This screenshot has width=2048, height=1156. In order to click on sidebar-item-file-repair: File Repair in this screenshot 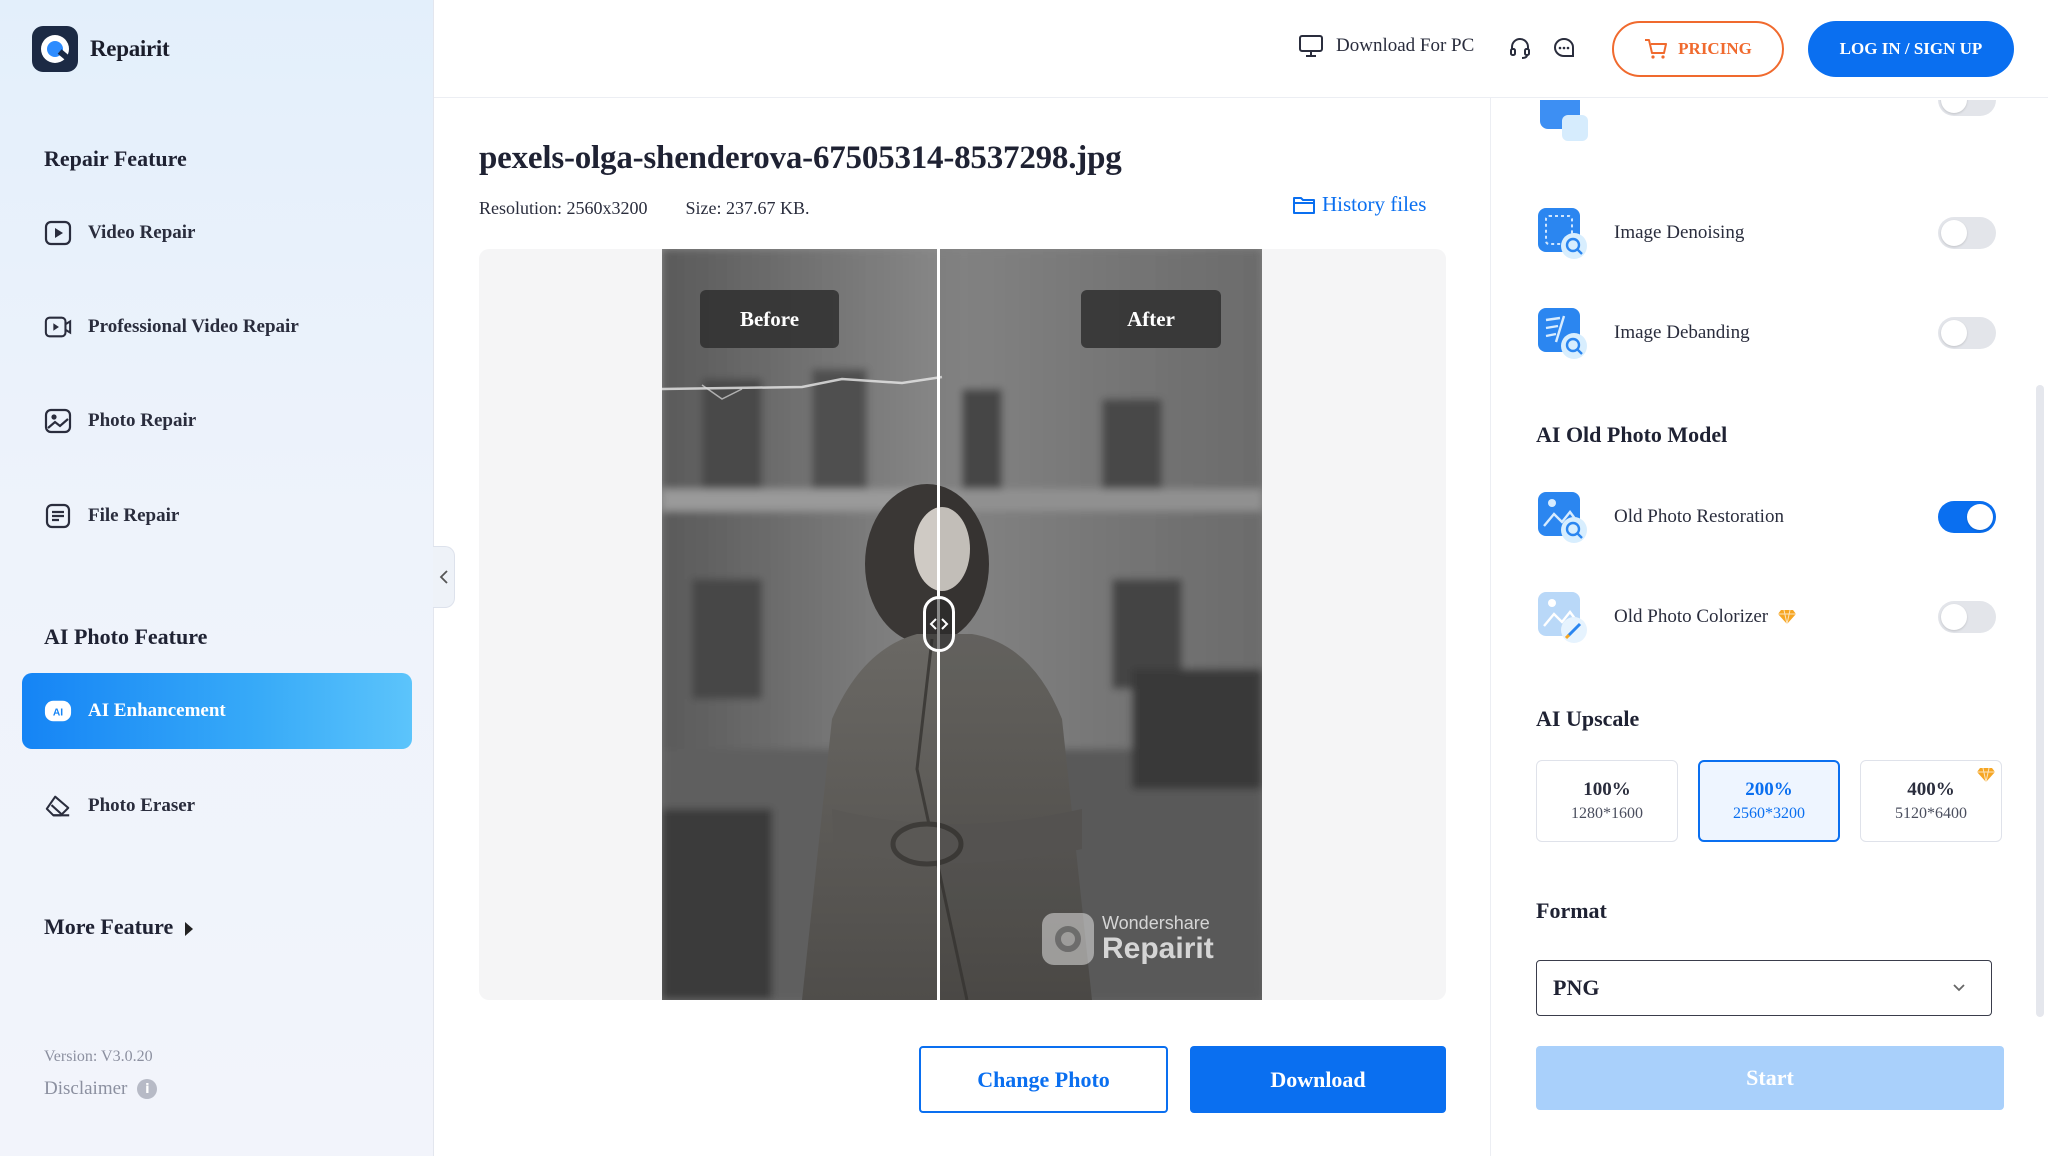, I will do `click(217, 516)`.